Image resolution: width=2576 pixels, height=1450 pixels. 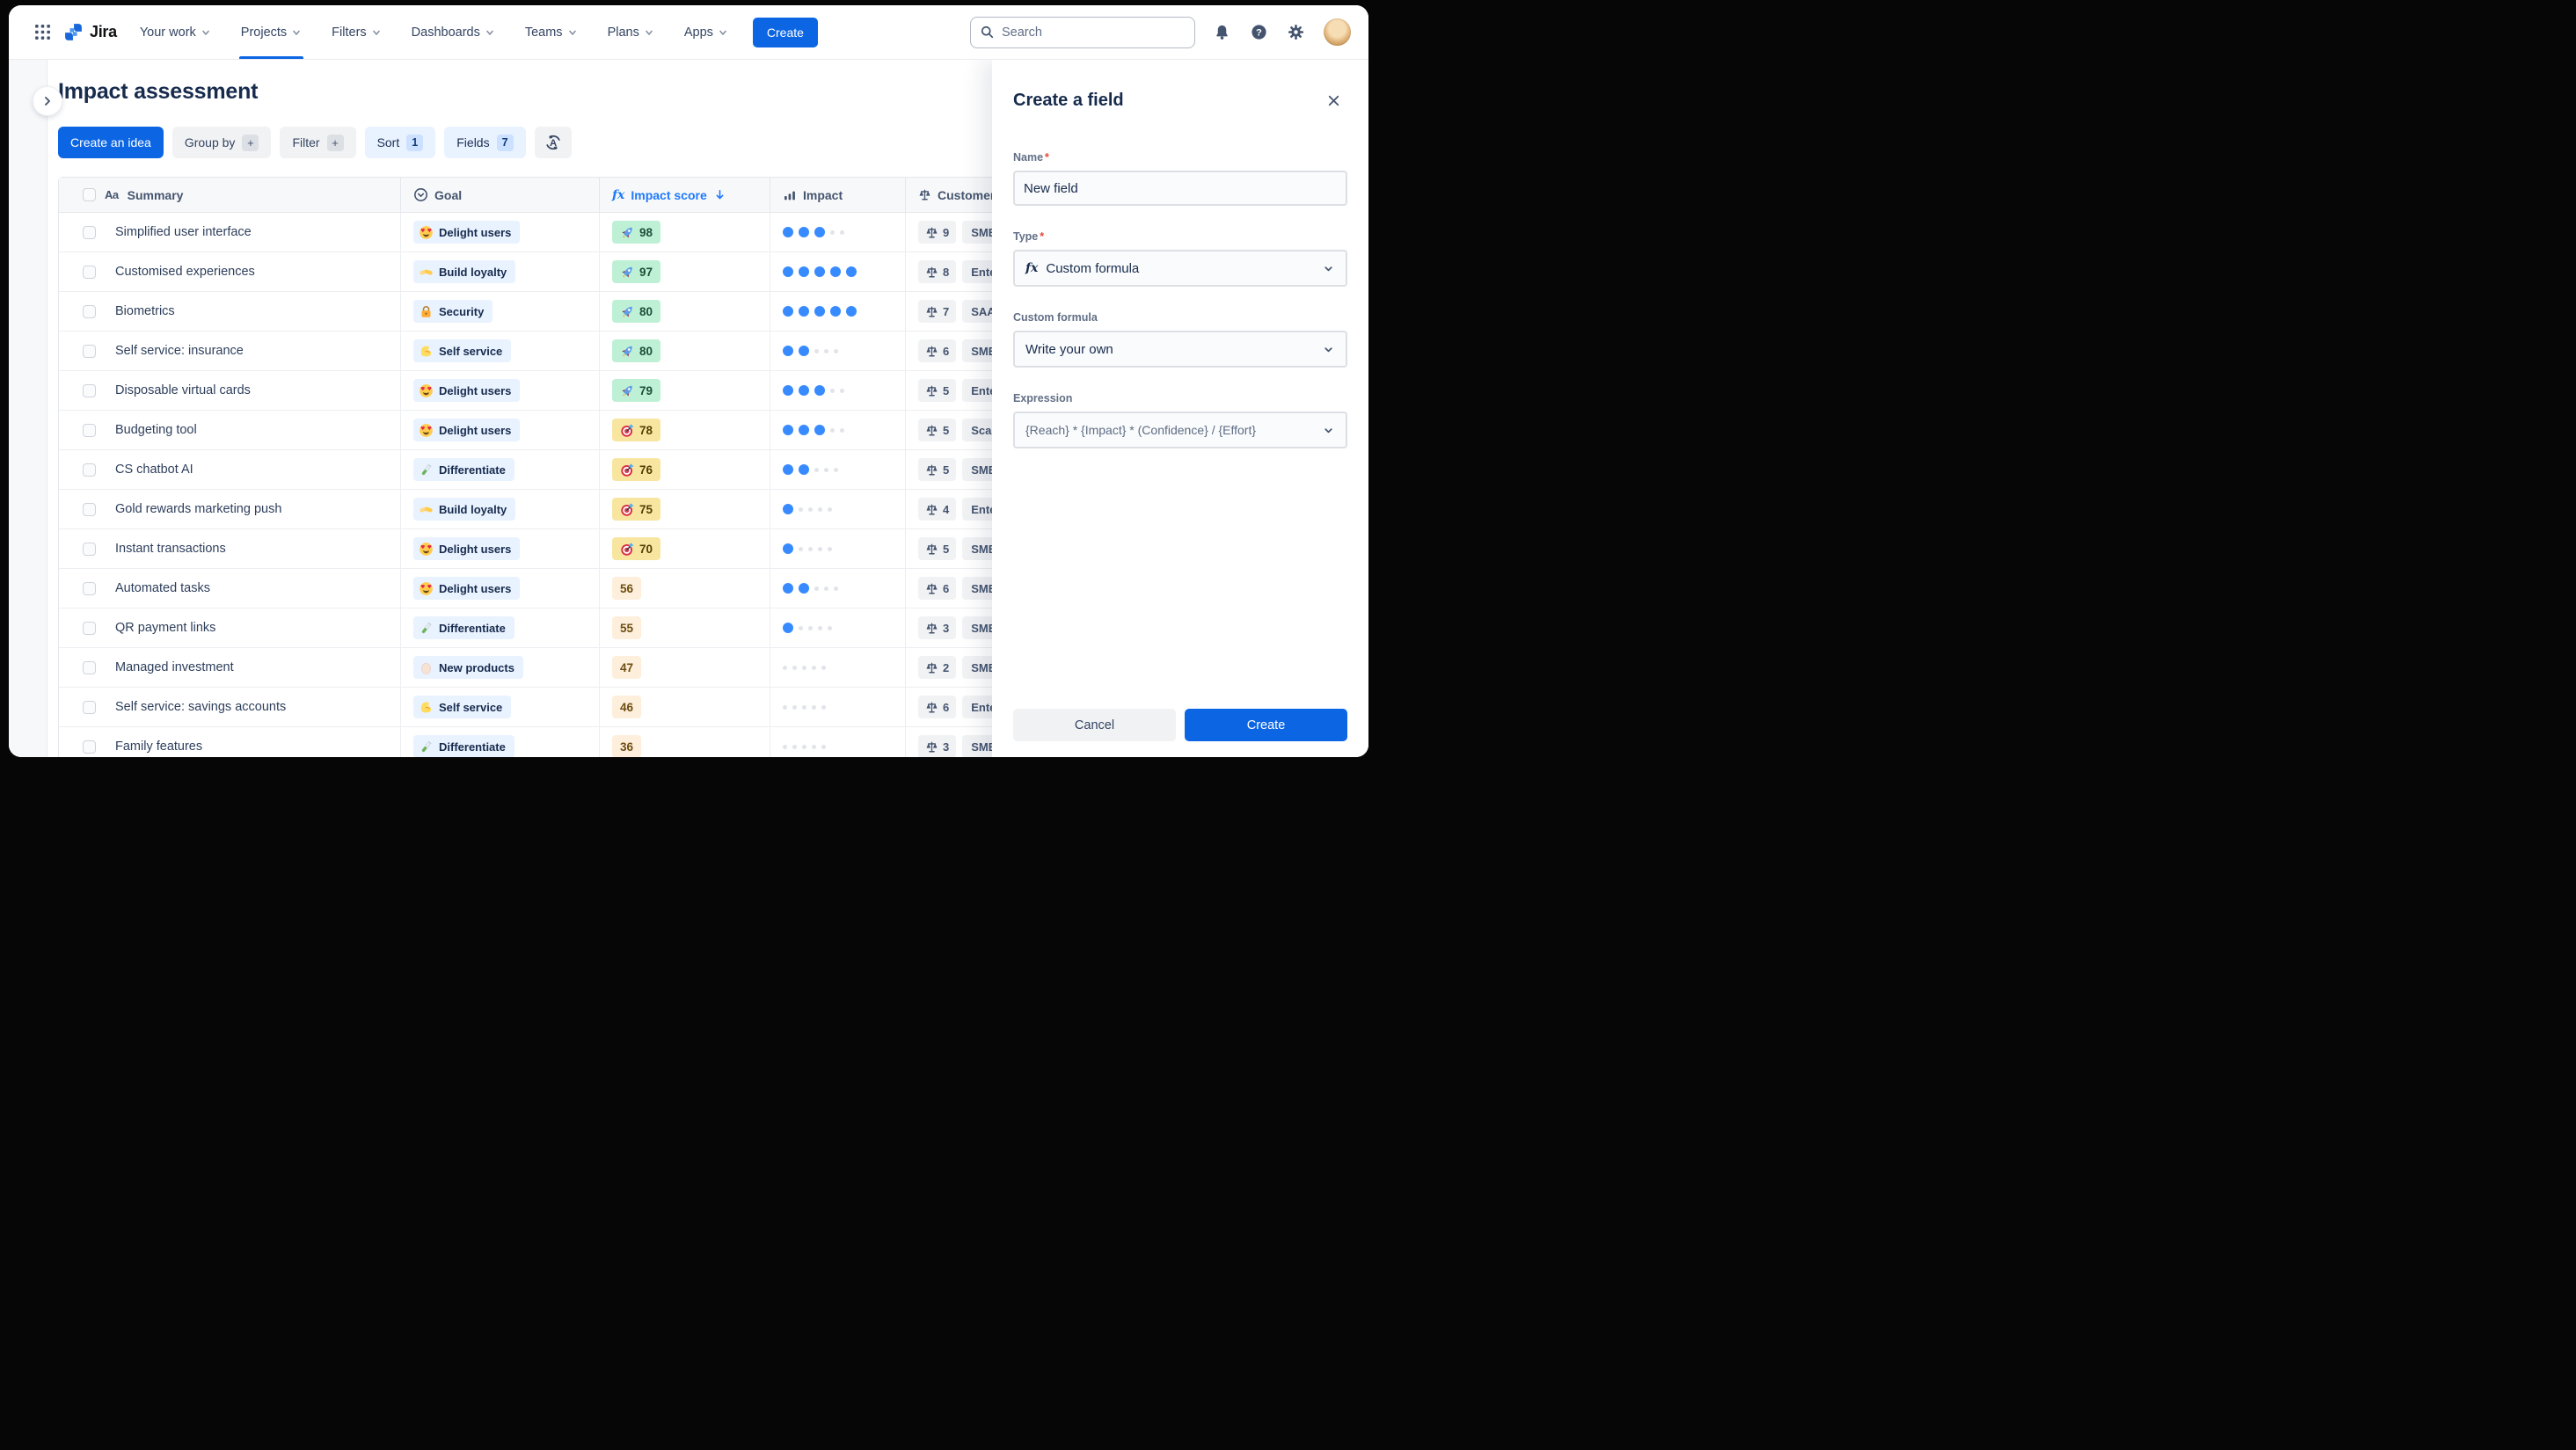 What do you see at coordinates (1094, 32) in the screenshot?
I see `search-input` at bounding box center [1094, 32].